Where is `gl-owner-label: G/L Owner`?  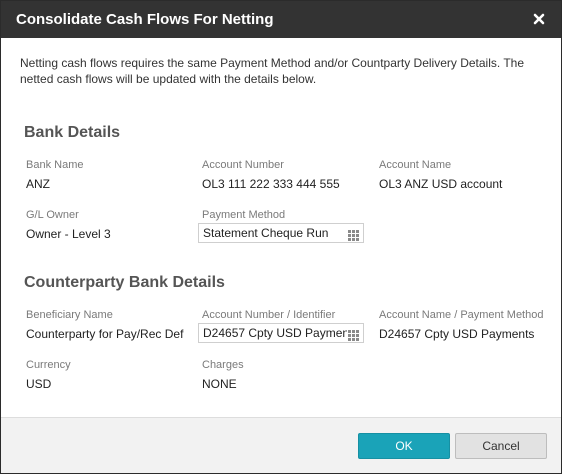
gl-owner-label: G/L Owner is located at coordinates (52, 215).